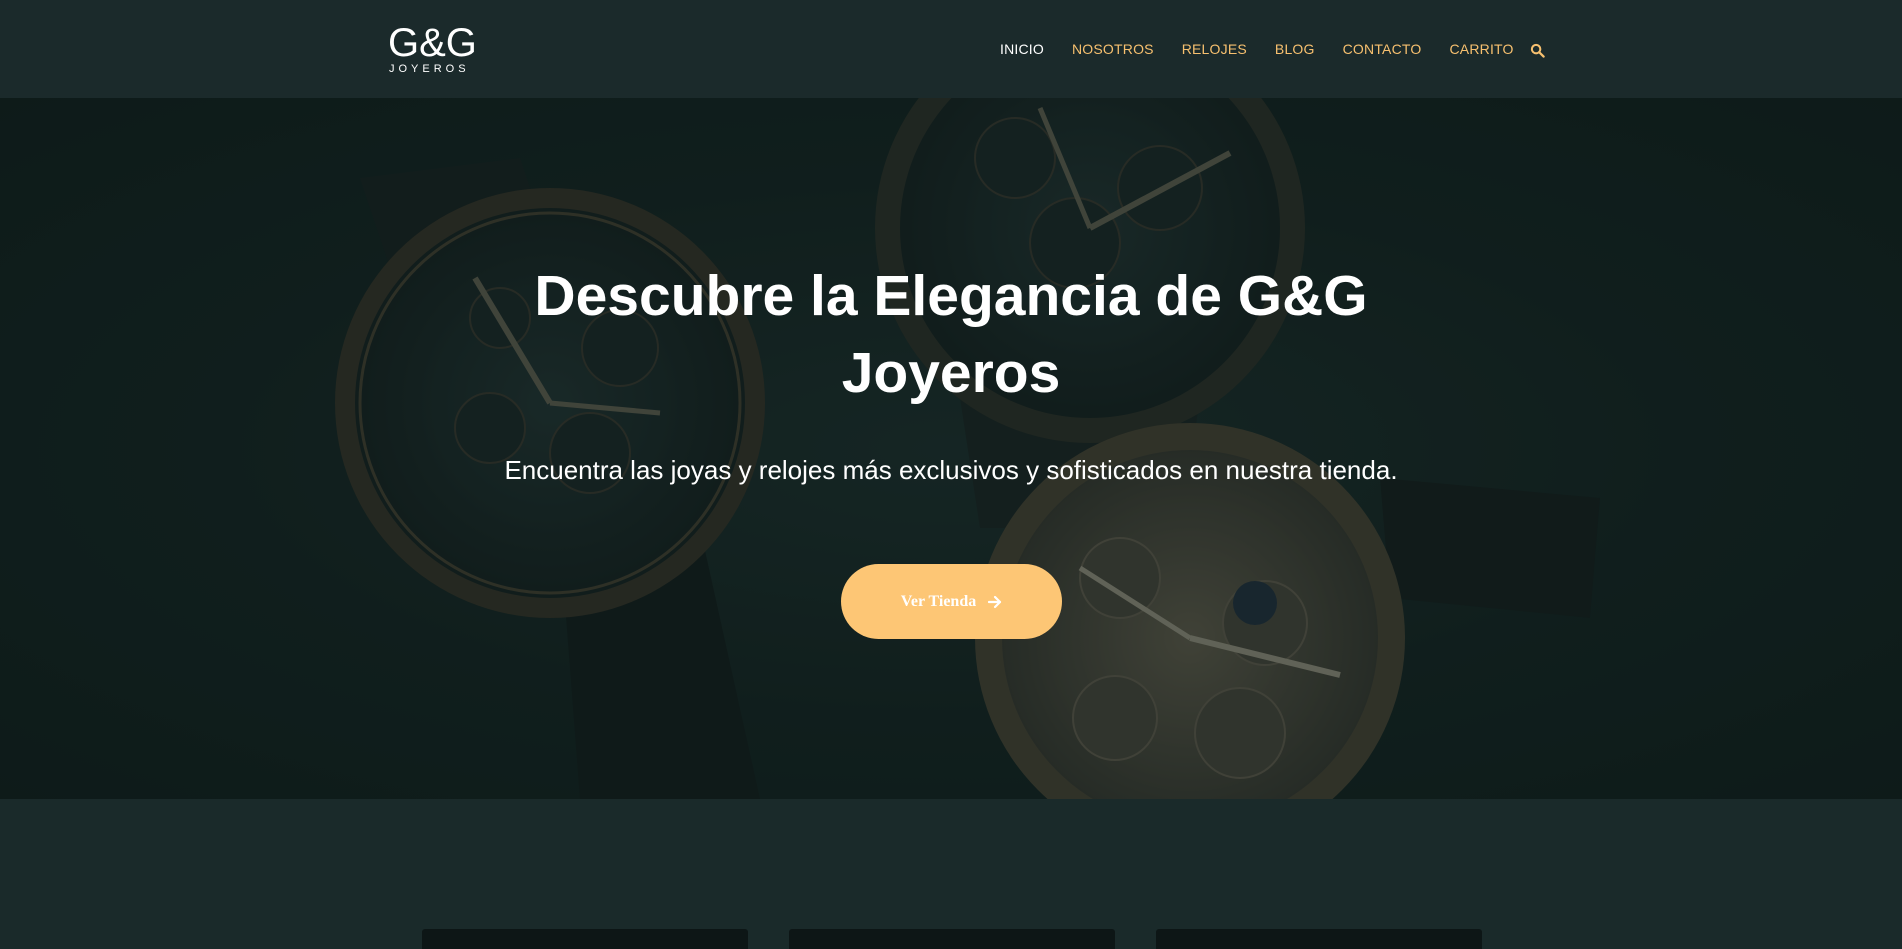 The width and height of the screenshot is (1902, 949). Describe the element at coordinates (1295, 49) in the screenshot. I see `nav-item-blog: BLOG` at that location.